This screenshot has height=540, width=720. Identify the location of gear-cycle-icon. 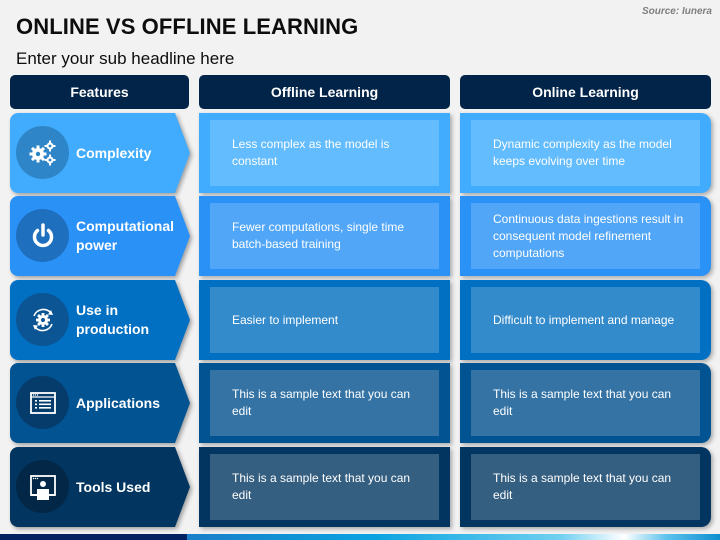
(42, 319).